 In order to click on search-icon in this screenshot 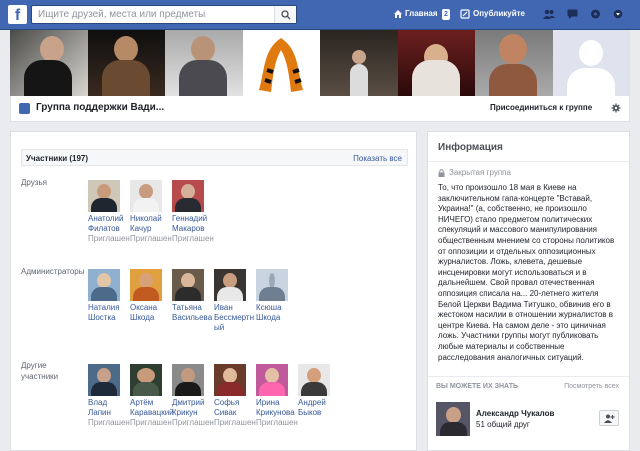, I will do `click(285, 14)`.